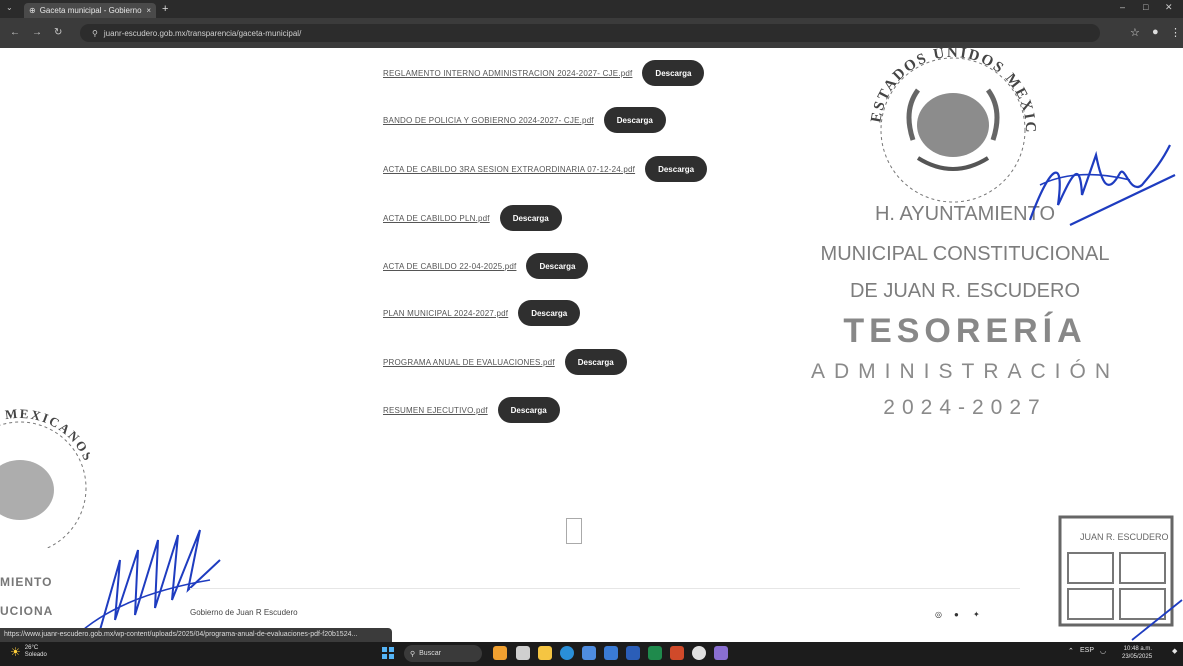  I want to click on new-tab-button: +, so click(165, 9).